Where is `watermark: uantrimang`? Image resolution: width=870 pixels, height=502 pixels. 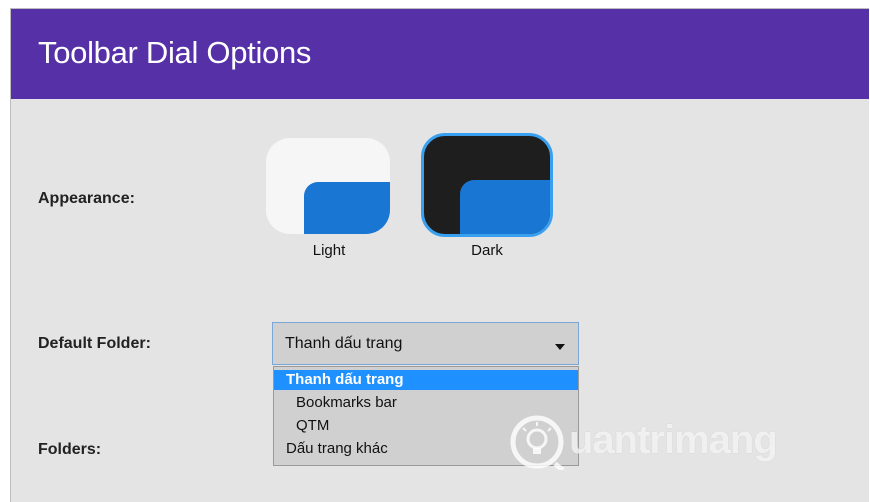
watermark: uantrimang is located at coordinates (679, 445).